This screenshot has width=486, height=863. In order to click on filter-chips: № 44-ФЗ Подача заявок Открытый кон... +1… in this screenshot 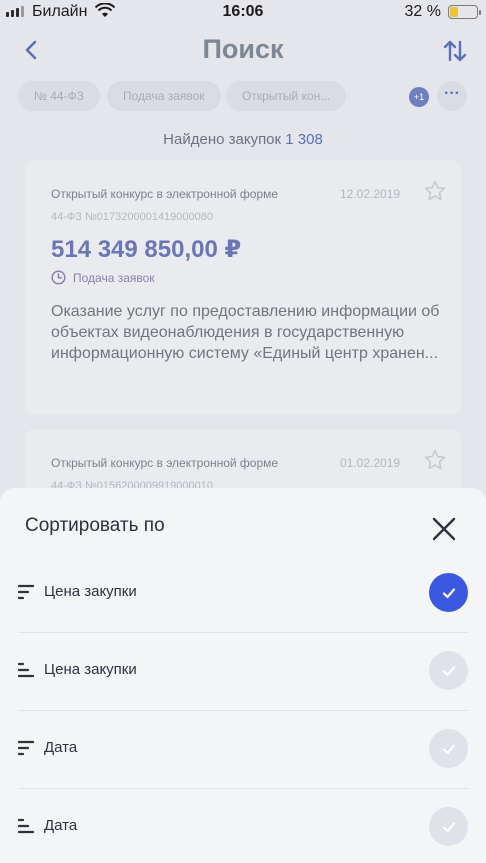, I will do `click(243, 96)`.